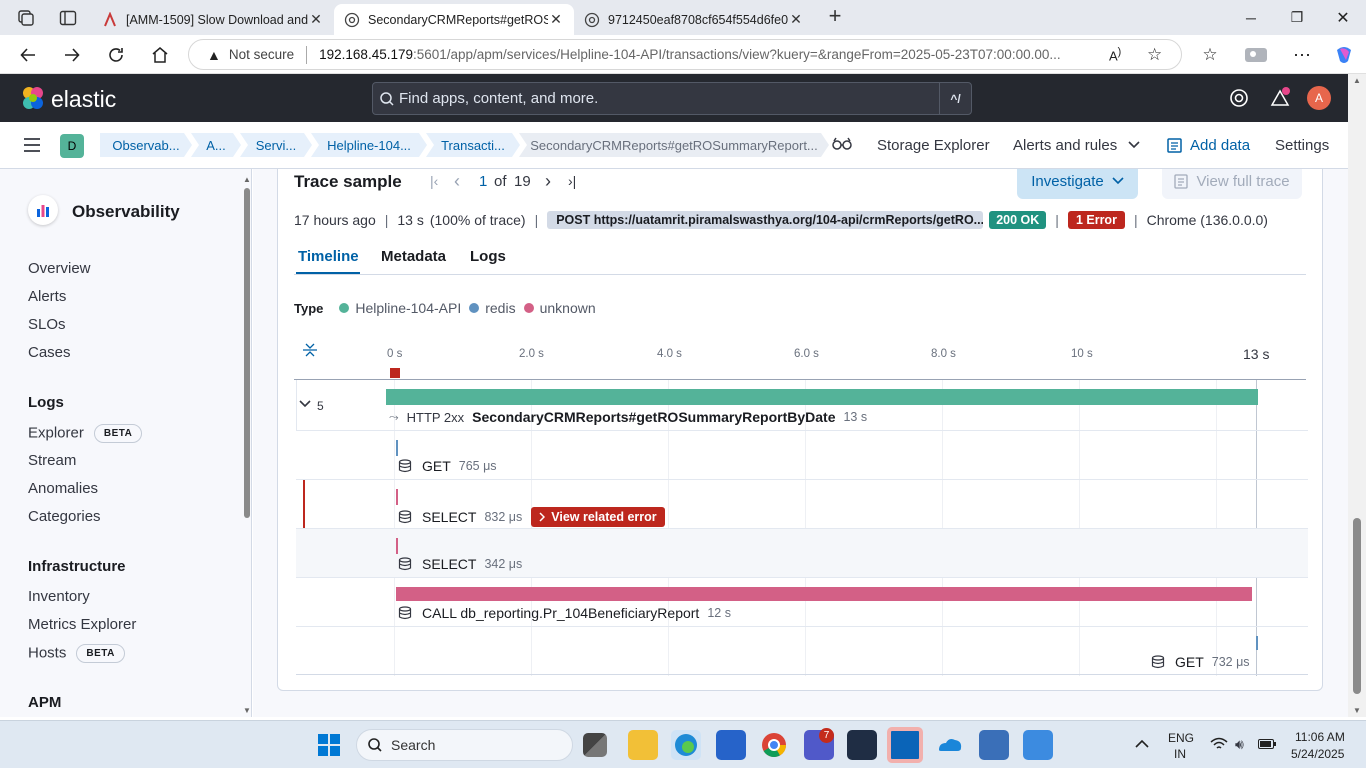 This screenshot has height=768, width=1366. Describe the element at coordinates (464, 745) in the screenshot. I see `taskbar-search: Search` at that location.